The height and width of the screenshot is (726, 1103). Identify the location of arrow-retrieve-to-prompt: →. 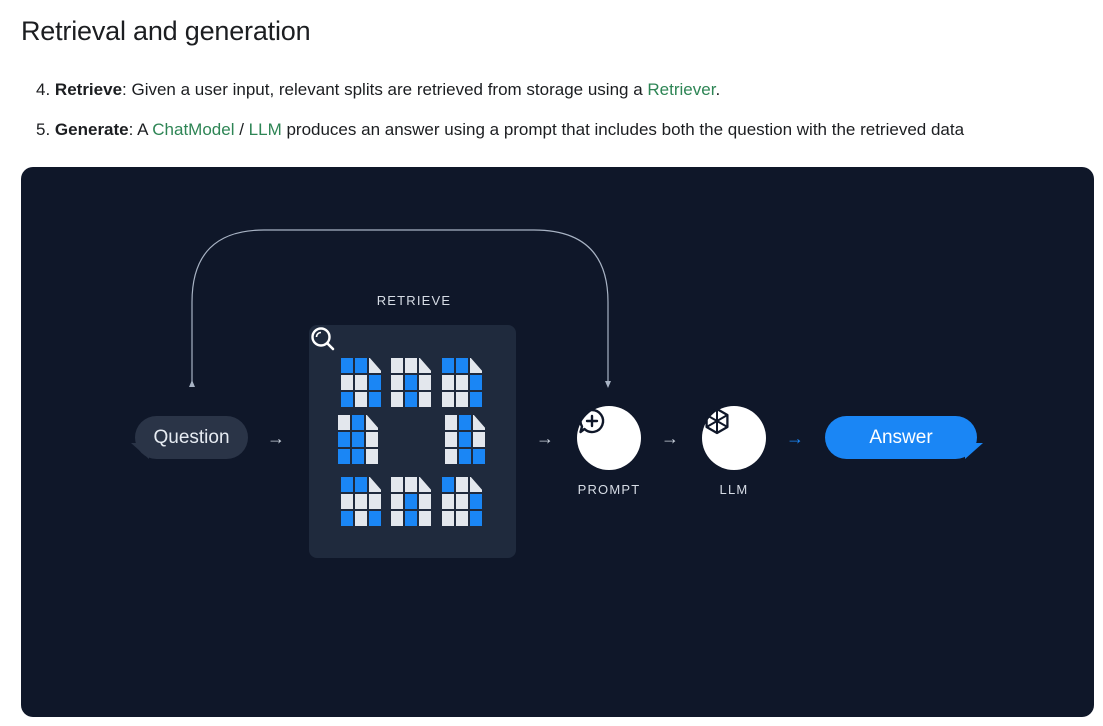
(545, 438).